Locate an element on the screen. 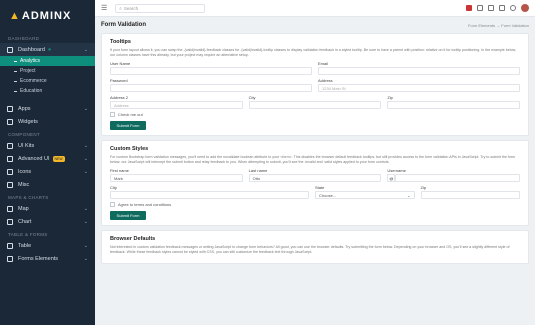 The width and height of the screenshot is (535, 325). topbar: ☰ ⌕ Search is located at coordinates (315, 8).